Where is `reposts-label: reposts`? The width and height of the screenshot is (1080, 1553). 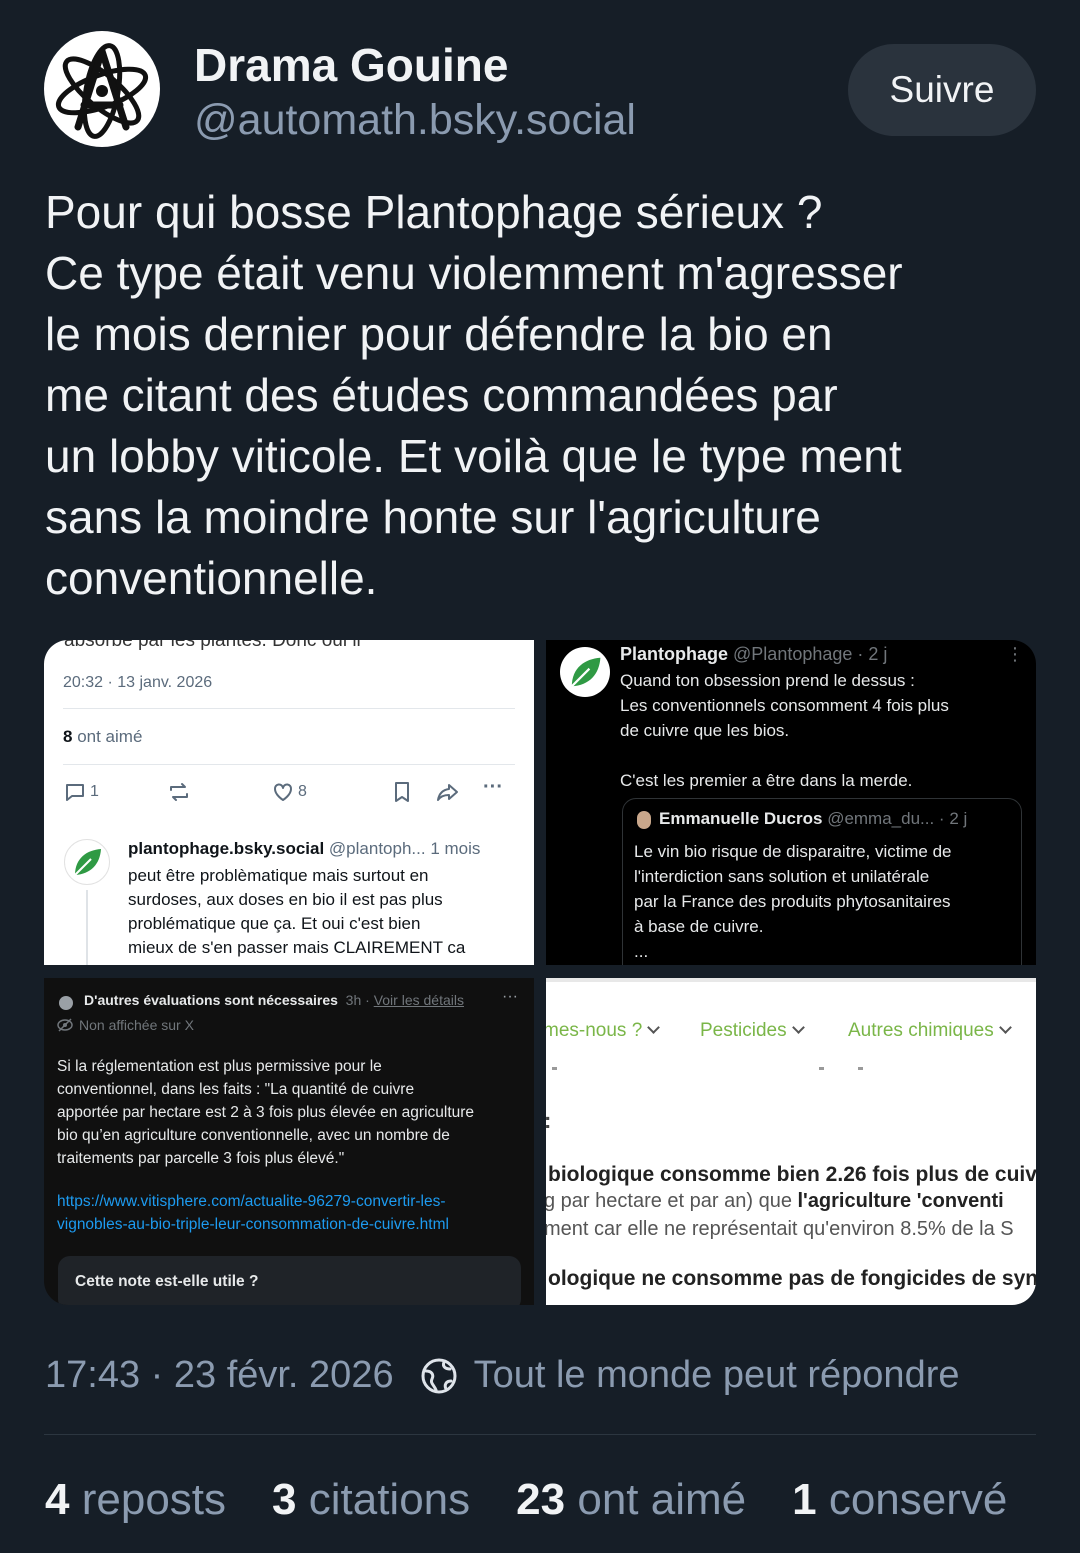
reposts-label: reposts is located at coordinates (154, 1499).